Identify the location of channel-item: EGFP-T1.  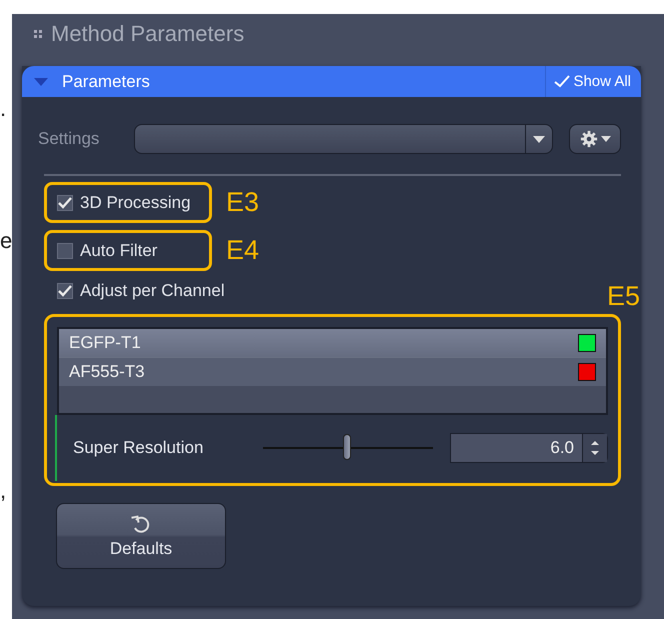
(332, 343).